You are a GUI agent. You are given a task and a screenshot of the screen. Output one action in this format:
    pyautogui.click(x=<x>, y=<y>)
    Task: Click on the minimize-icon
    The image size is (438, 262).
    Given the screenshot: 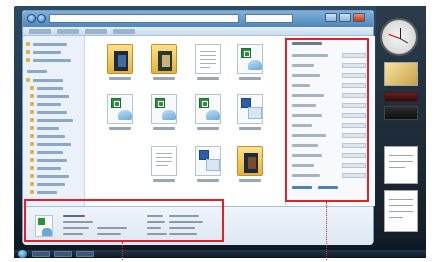 What is the action you would take?
    pyautogui.click(x=331, y=17)
    